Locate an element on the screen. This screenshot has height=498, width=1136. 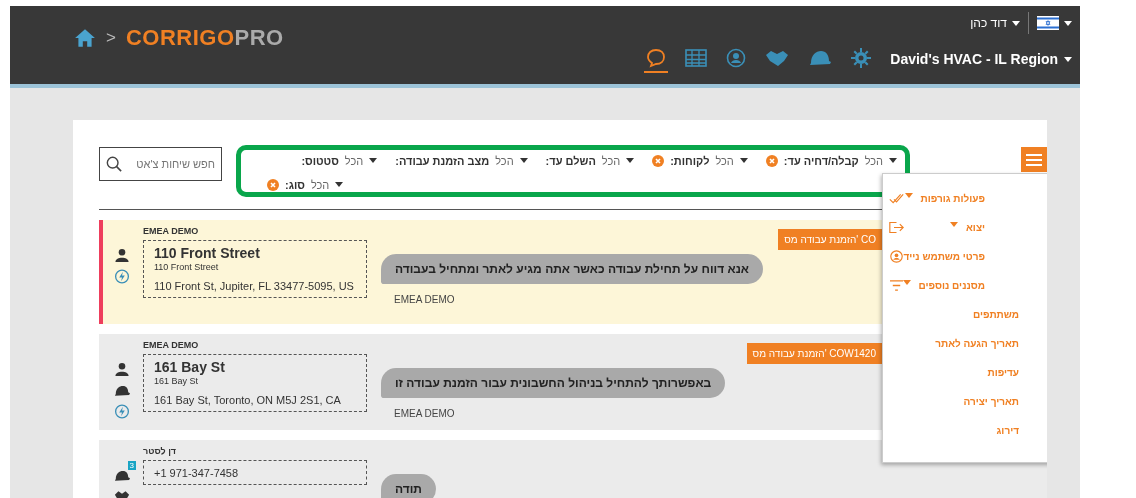
table-icon is located at coordinates (696, 58).